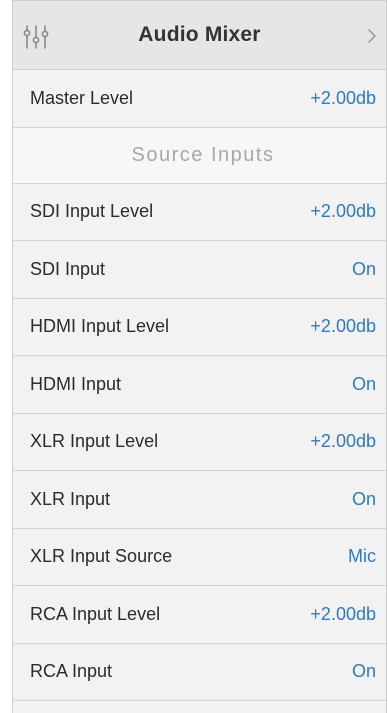  Describe the element at coordinates (36, 37) in the screenshot. I see `mixer-sliders-icon` at that location.